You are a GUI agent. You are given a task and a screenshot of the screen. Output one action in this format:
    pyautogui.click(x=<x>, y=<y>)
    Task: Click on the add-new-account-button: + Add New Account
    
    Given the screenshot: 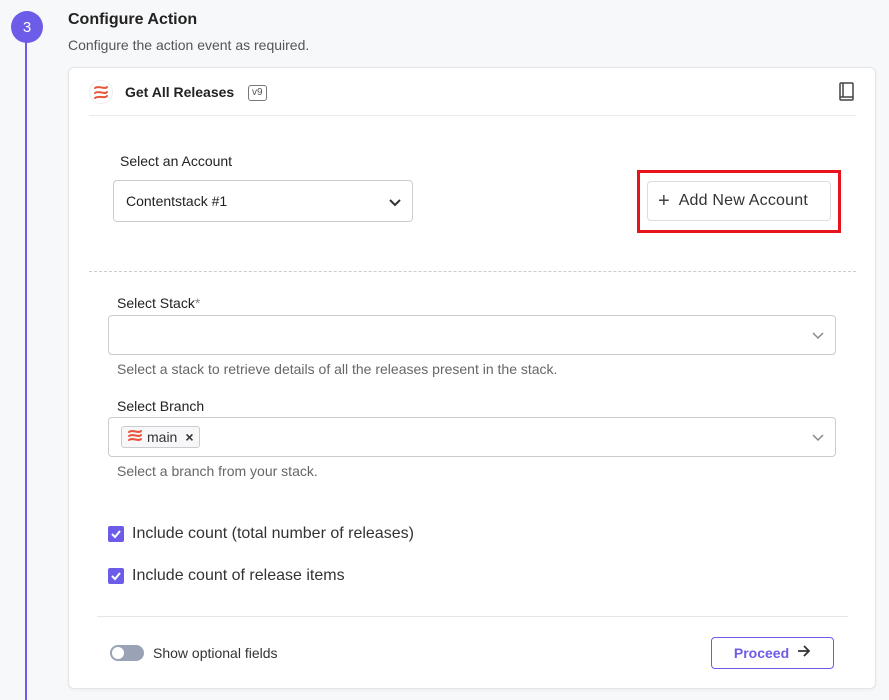 What is the action you would take?
    pyautogui.click(x=739, y=201)
    